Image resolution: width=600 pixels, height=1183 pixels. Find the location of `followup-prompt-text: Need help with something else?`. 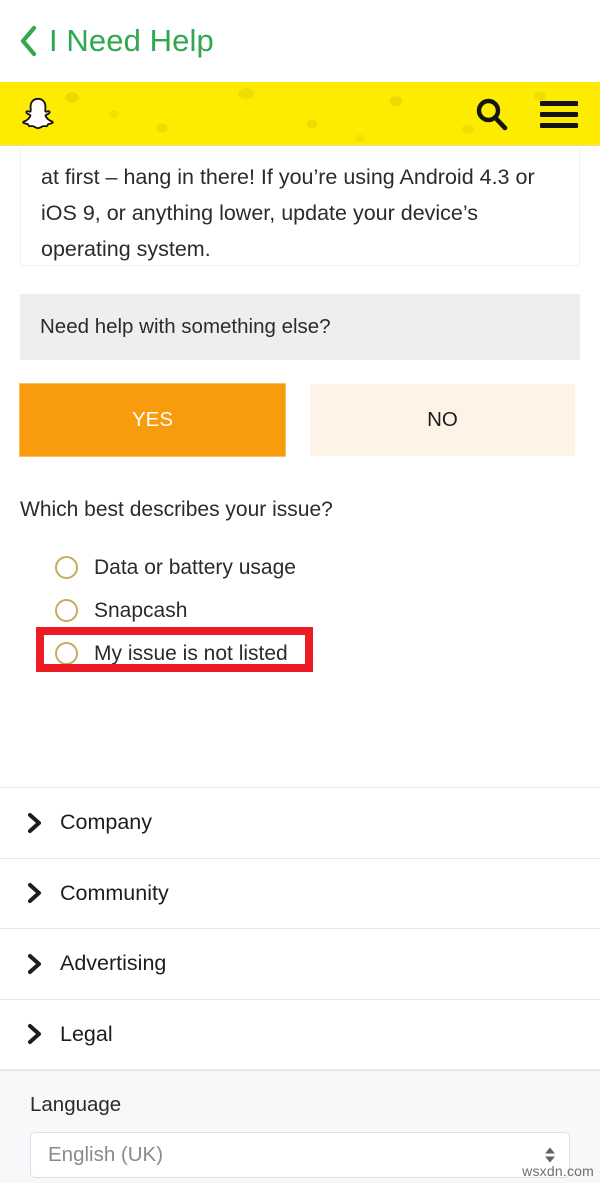

followup-prompt-text: Need help with something else? is located at coordinates (185, 326).